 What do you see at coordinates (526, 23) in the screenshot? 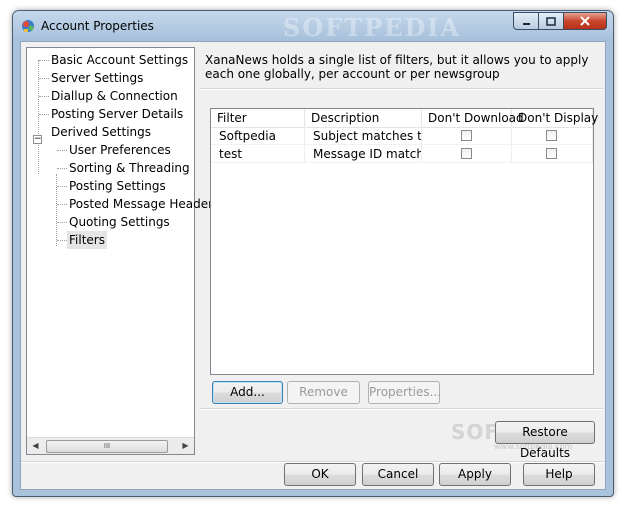
I see `minimize-icon` at bounding box center [526, 23].